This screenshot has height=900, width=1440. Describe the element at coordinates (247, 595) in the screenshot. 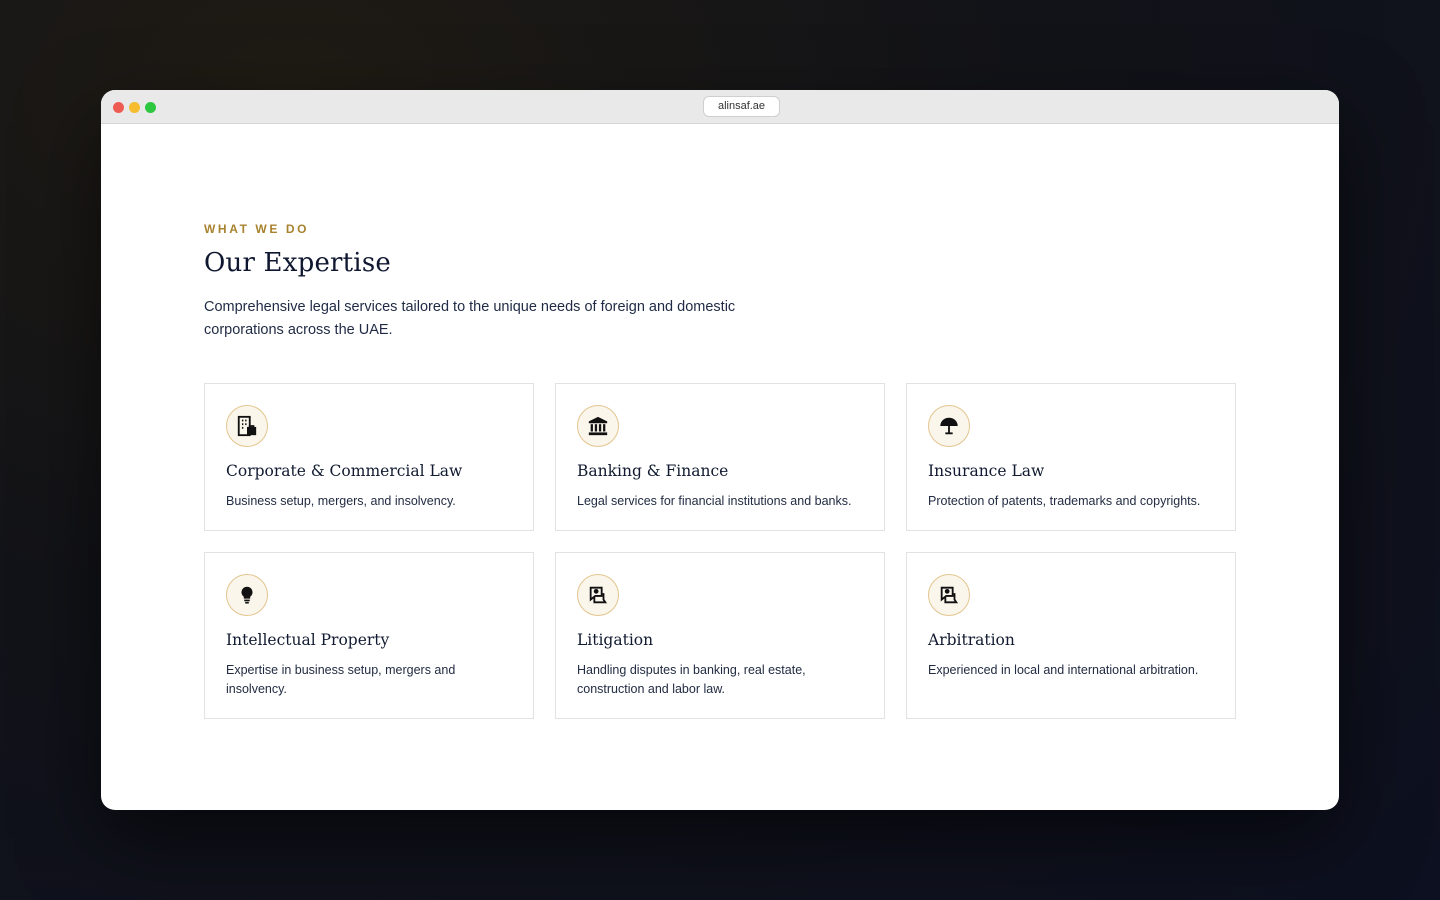

I see `lightbulb-icon` at that location.